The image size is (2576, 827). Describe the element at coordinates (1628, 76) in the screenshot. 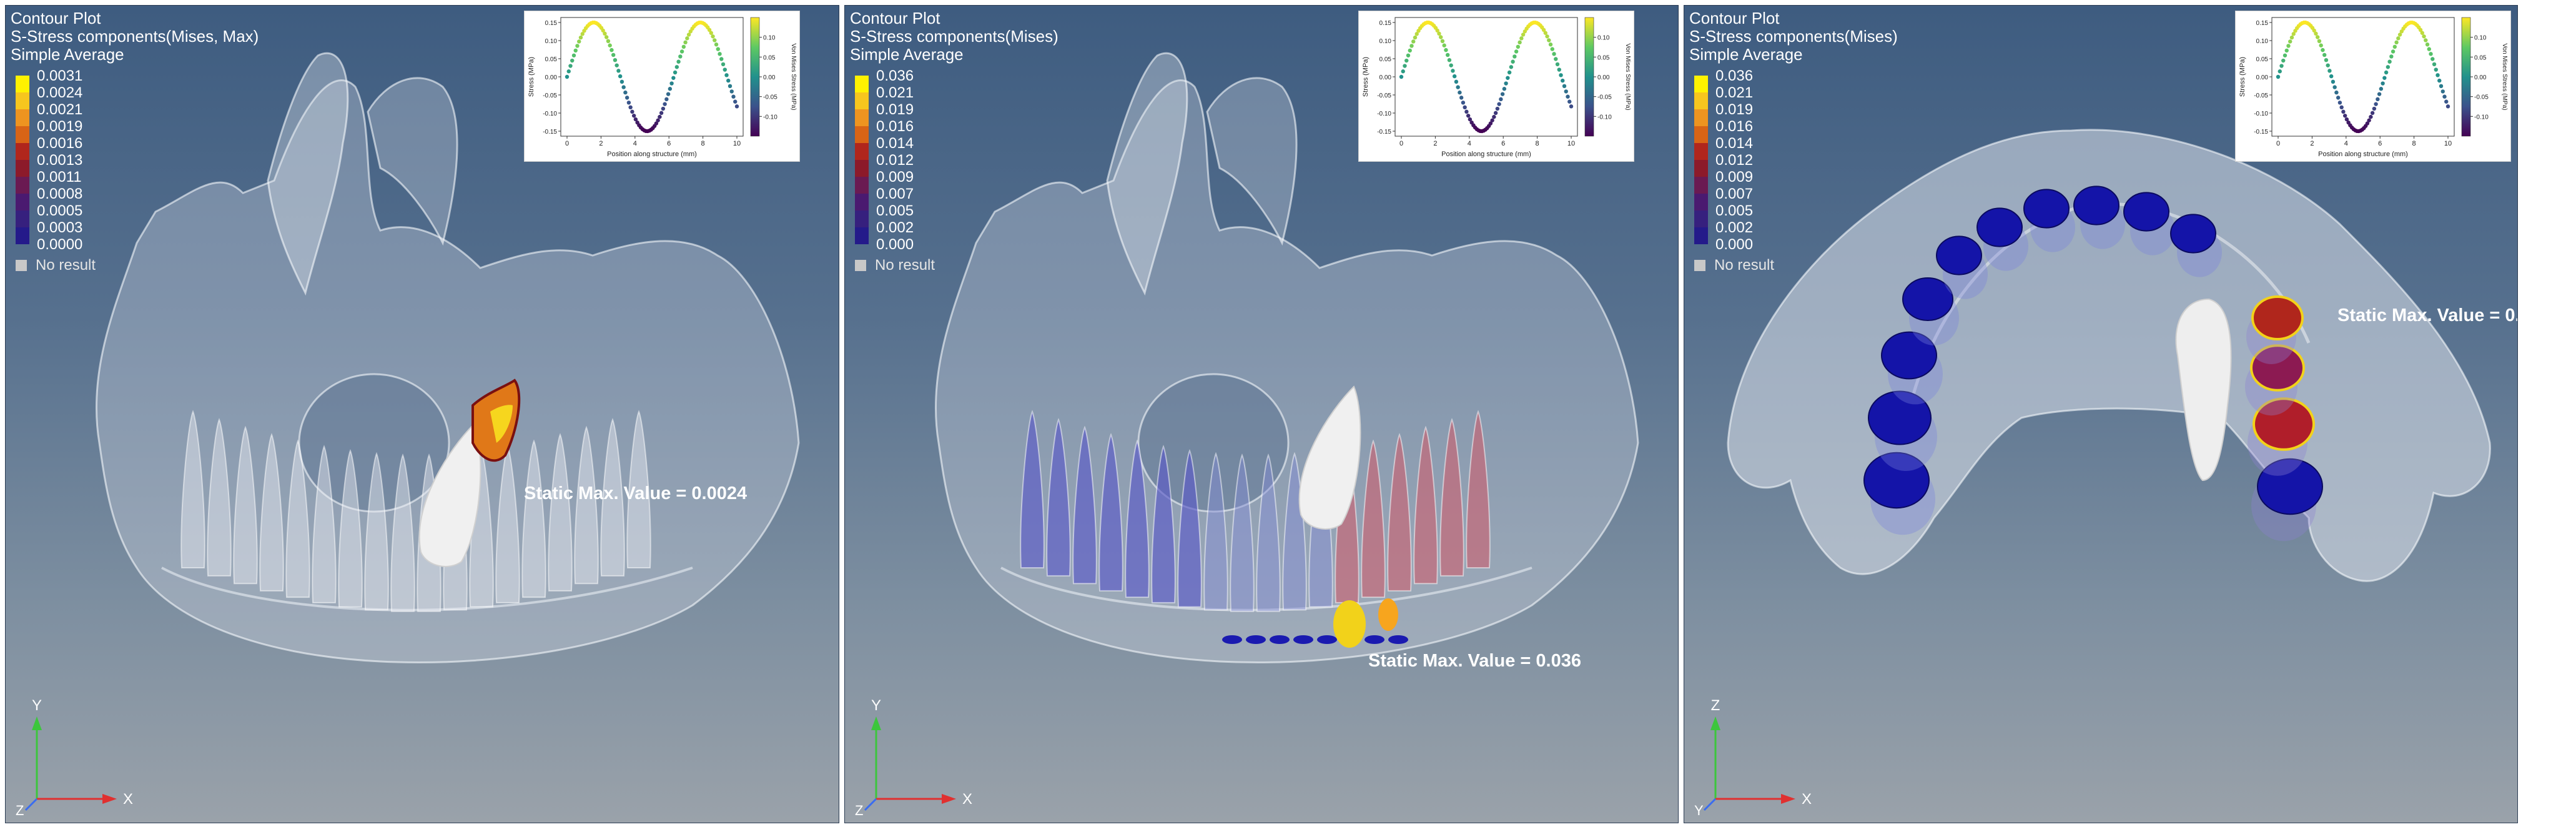

I see `colorbar-label: Von Mises Stress (MPa)` at that location.